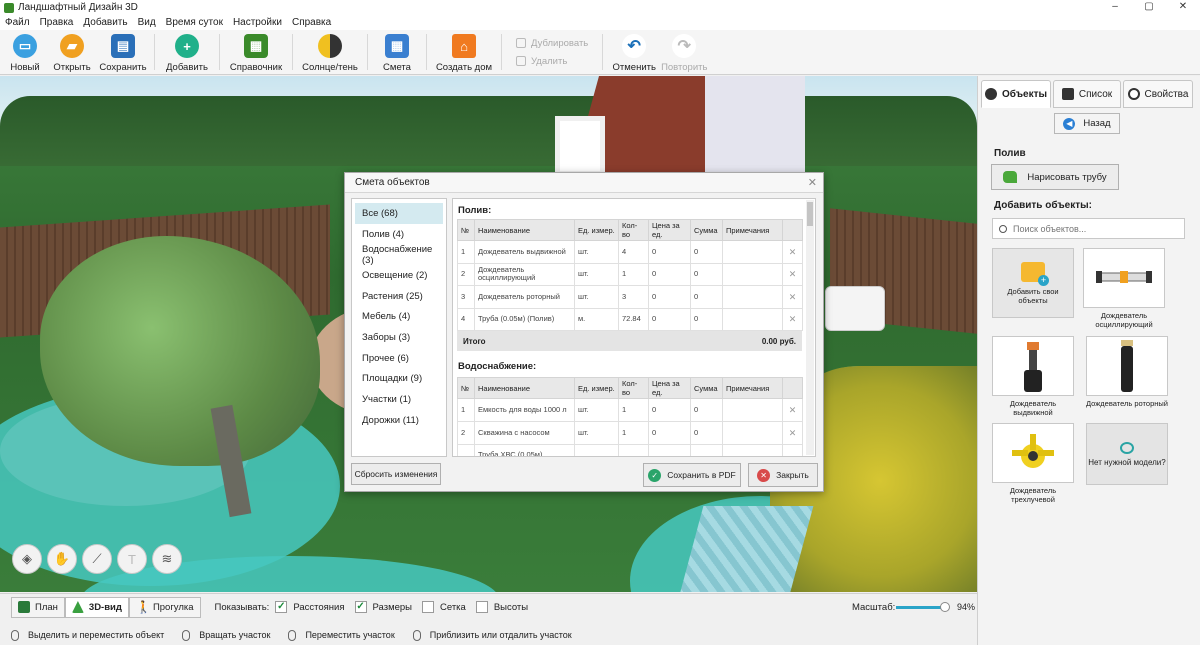 The height and width of the screenshot is (645, 1200). What do you see at coordinates (1087, 94) in the screenshot?
I see `tab-list: Список` at bounding box center [1087, 94].